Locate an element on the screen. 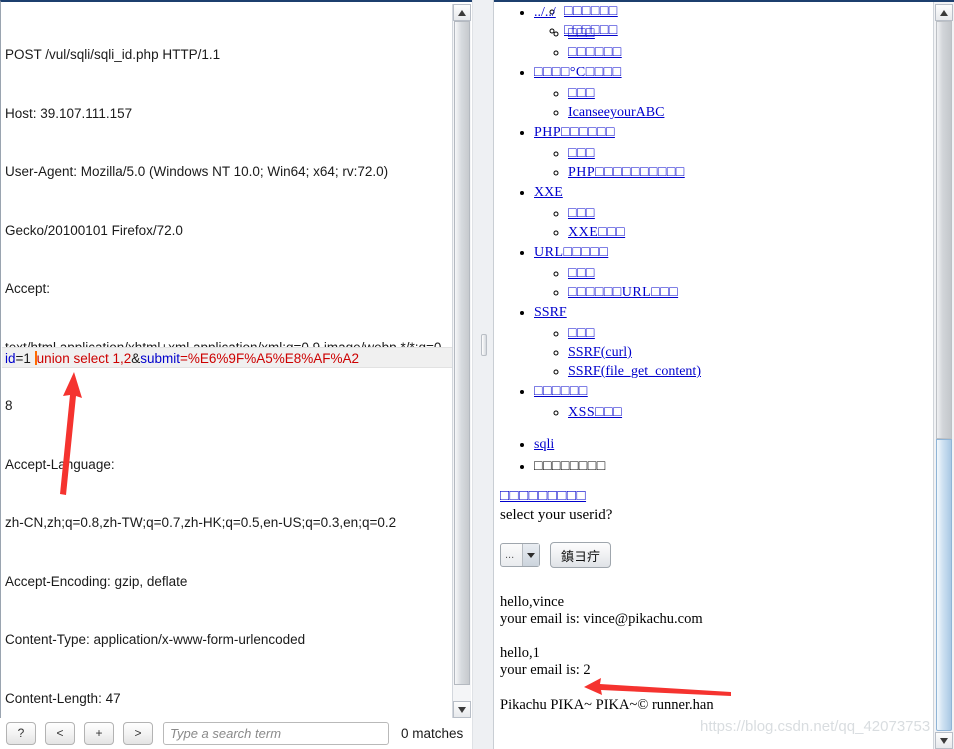 The height and width of the screenshot is (749, 954). request-editor-scrollbar is located at coordinates (461, 361).